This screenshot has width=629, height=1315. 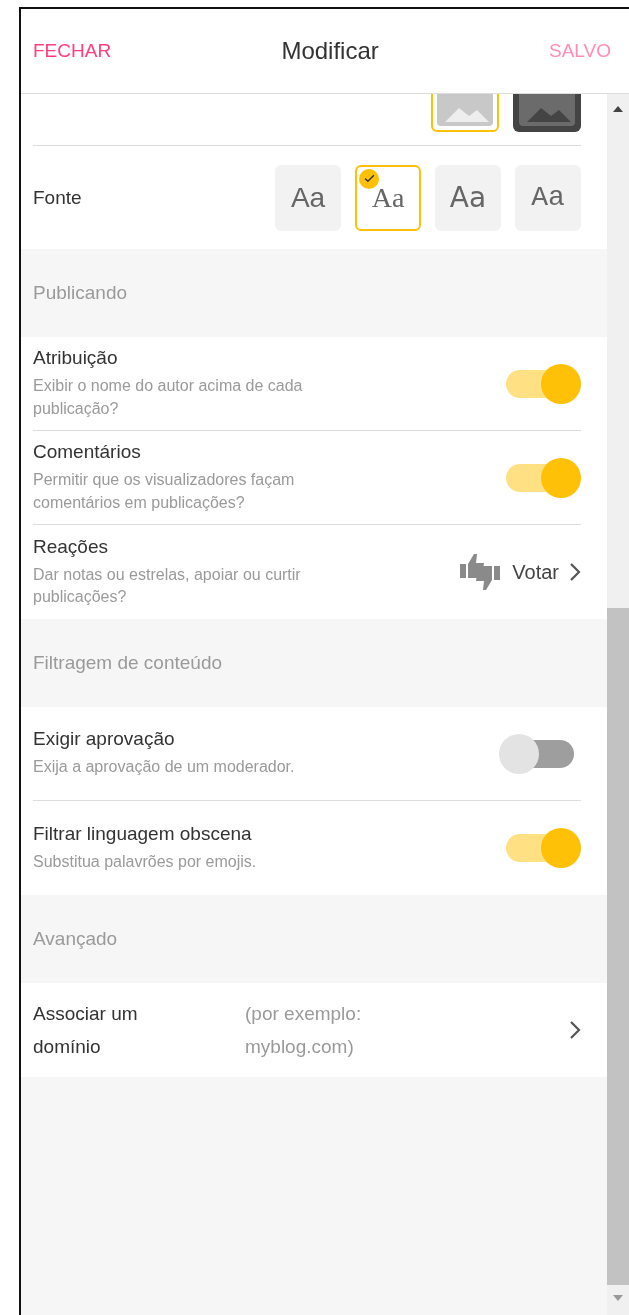 What do you see at coordinates (413, 1030) in the screenshot?
I see `domain-field: (por exemplo: myblog.com)` at bounding box center [413, 1030].